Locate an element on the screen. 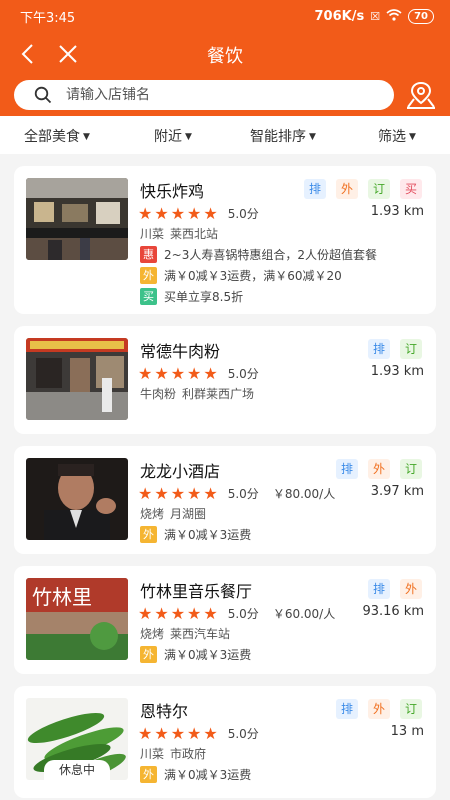 The image size is (450, 800). search-input is located at coordinates (216, 95).